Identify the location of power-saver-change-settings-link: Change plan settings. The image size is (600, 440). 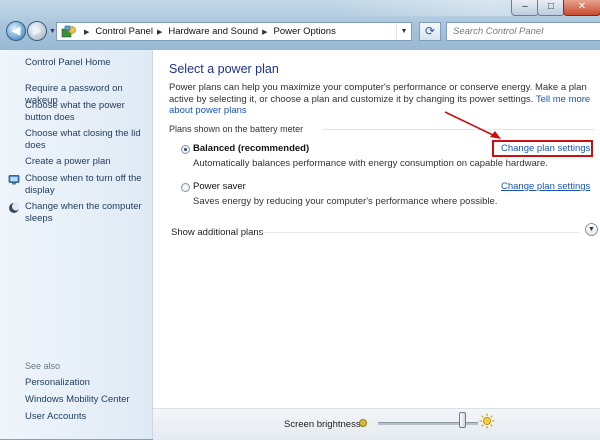
(545, 186).